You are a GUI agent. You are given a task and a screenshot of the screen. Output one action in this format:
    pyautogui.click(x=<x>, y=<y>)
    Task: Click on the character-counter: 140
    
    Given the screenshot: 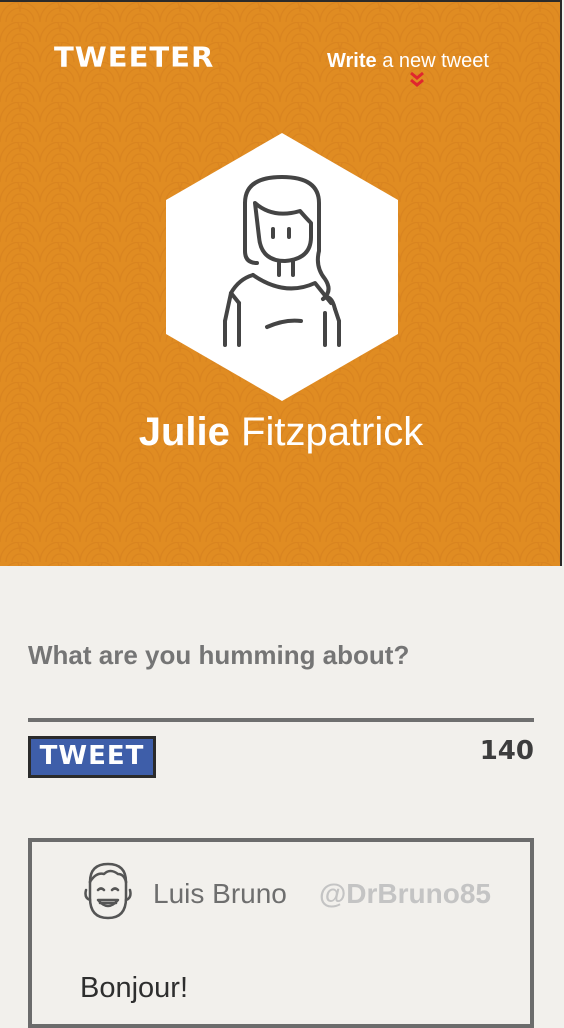 What is the action you would take?
    pyautogui.click(x=506, y=751)
    